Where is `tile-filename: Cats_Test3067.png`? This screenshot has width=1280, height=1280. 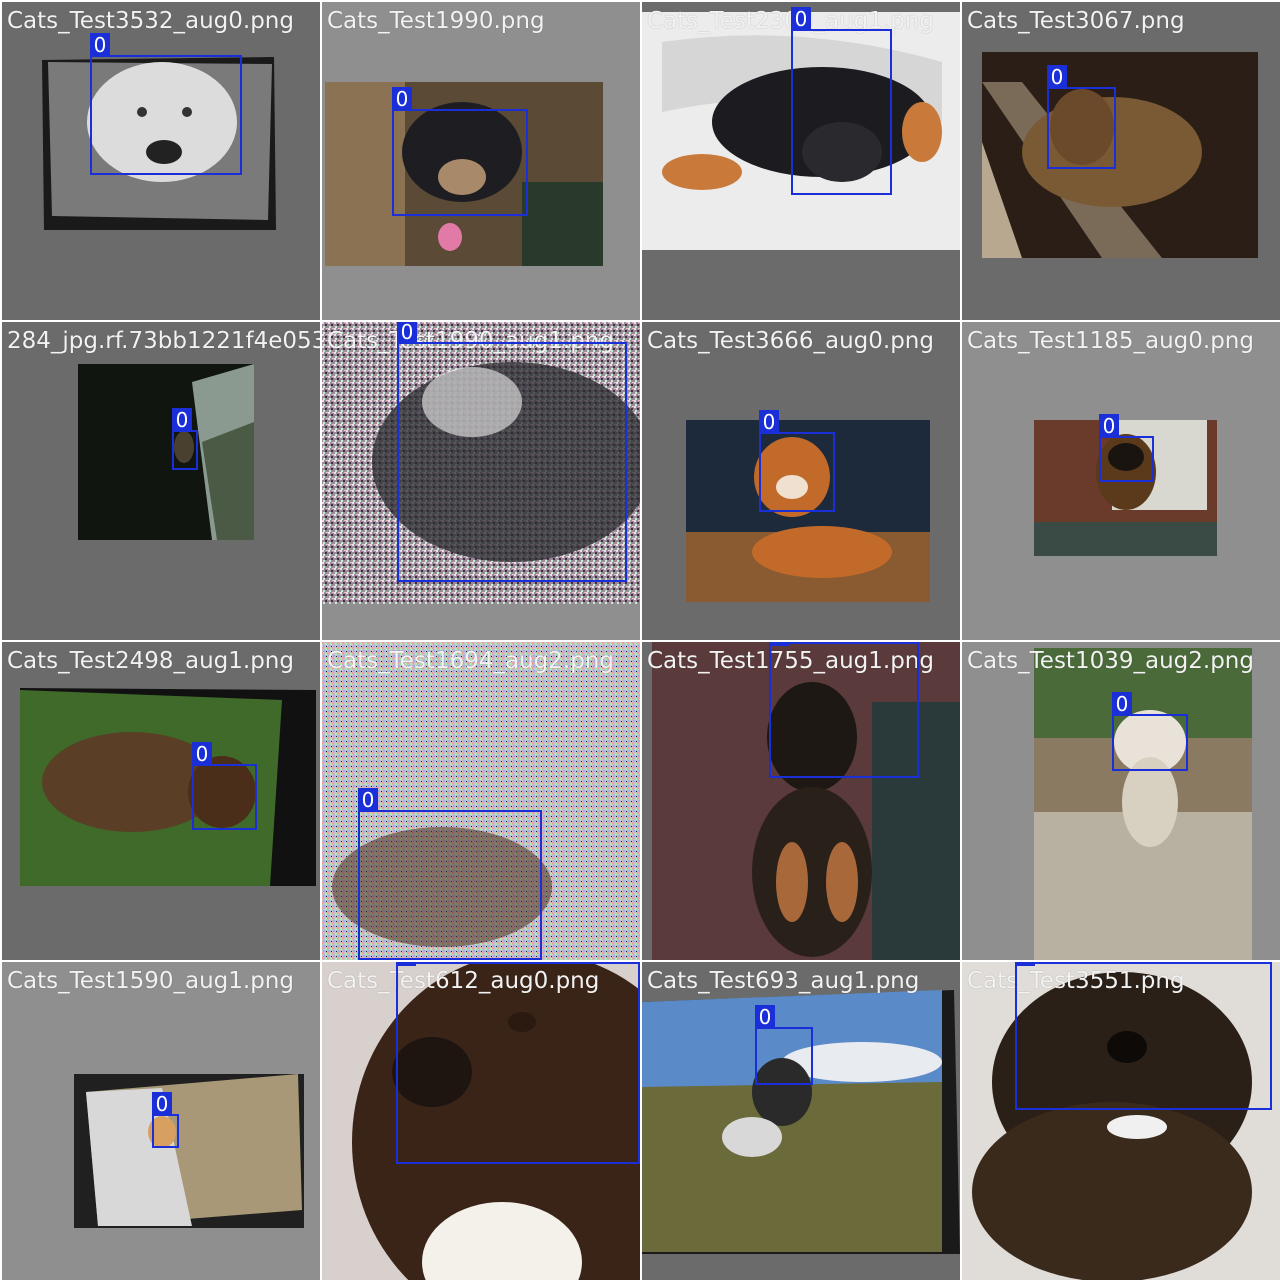 tile-filename: Cats_Test3067.png is located at coordinates (1076, 21).